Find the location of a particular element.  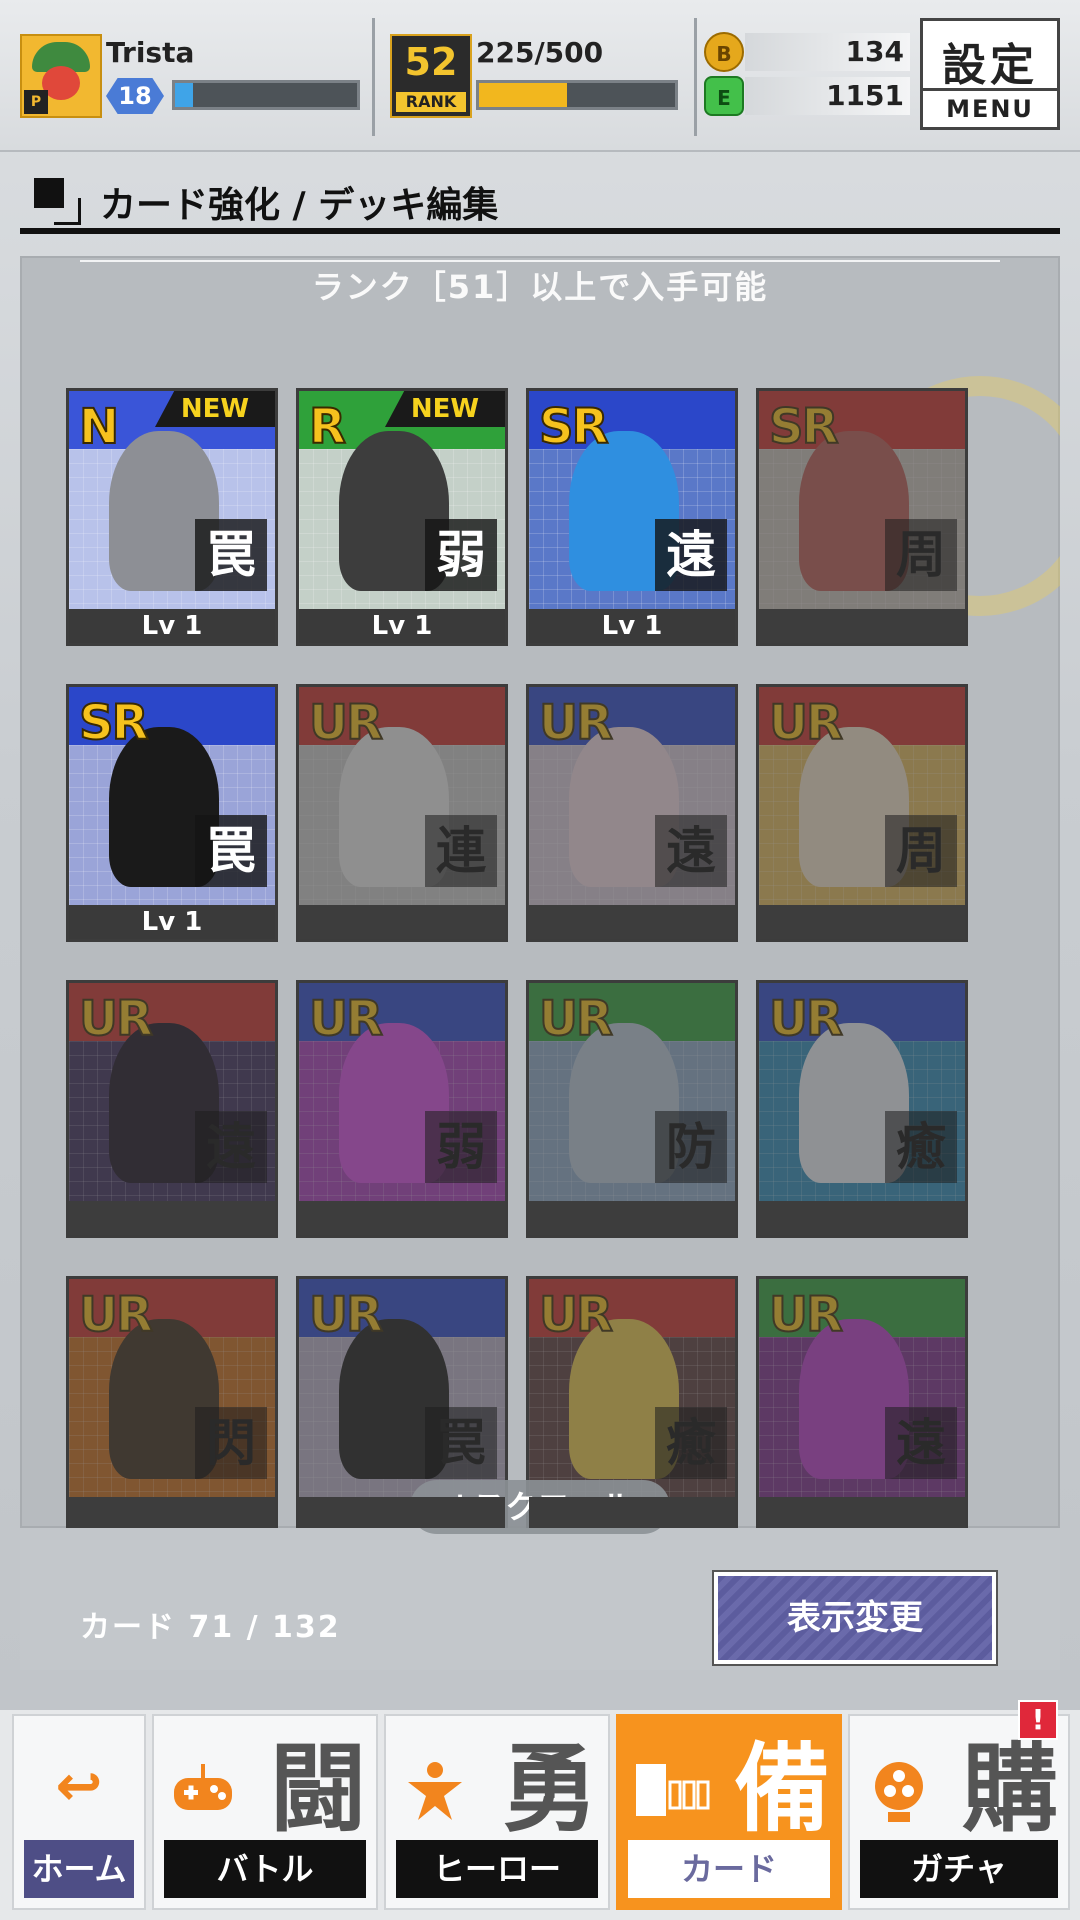

settings-menu-button: 設定 MENU is located at coordinates (990, 74).